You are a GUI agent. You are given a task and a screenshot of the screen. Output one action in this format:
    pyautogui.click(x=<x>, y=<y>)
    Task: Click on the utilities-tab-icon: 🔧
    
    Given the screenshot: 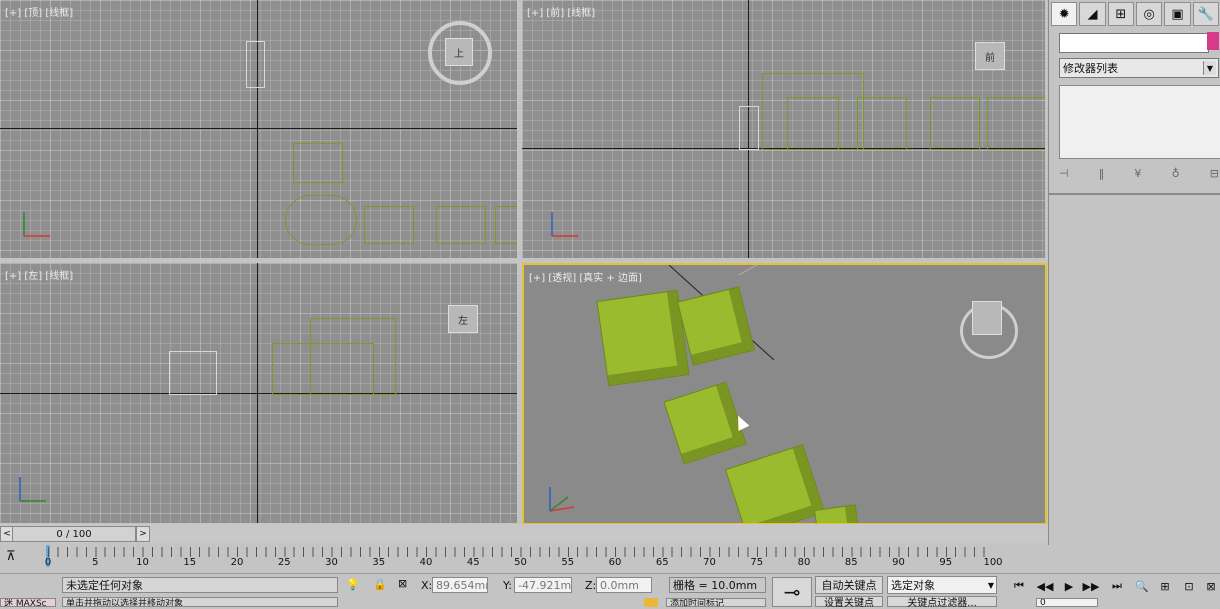 What is the action you would take?
    pyautogui.click(x=1205, y=14)
    